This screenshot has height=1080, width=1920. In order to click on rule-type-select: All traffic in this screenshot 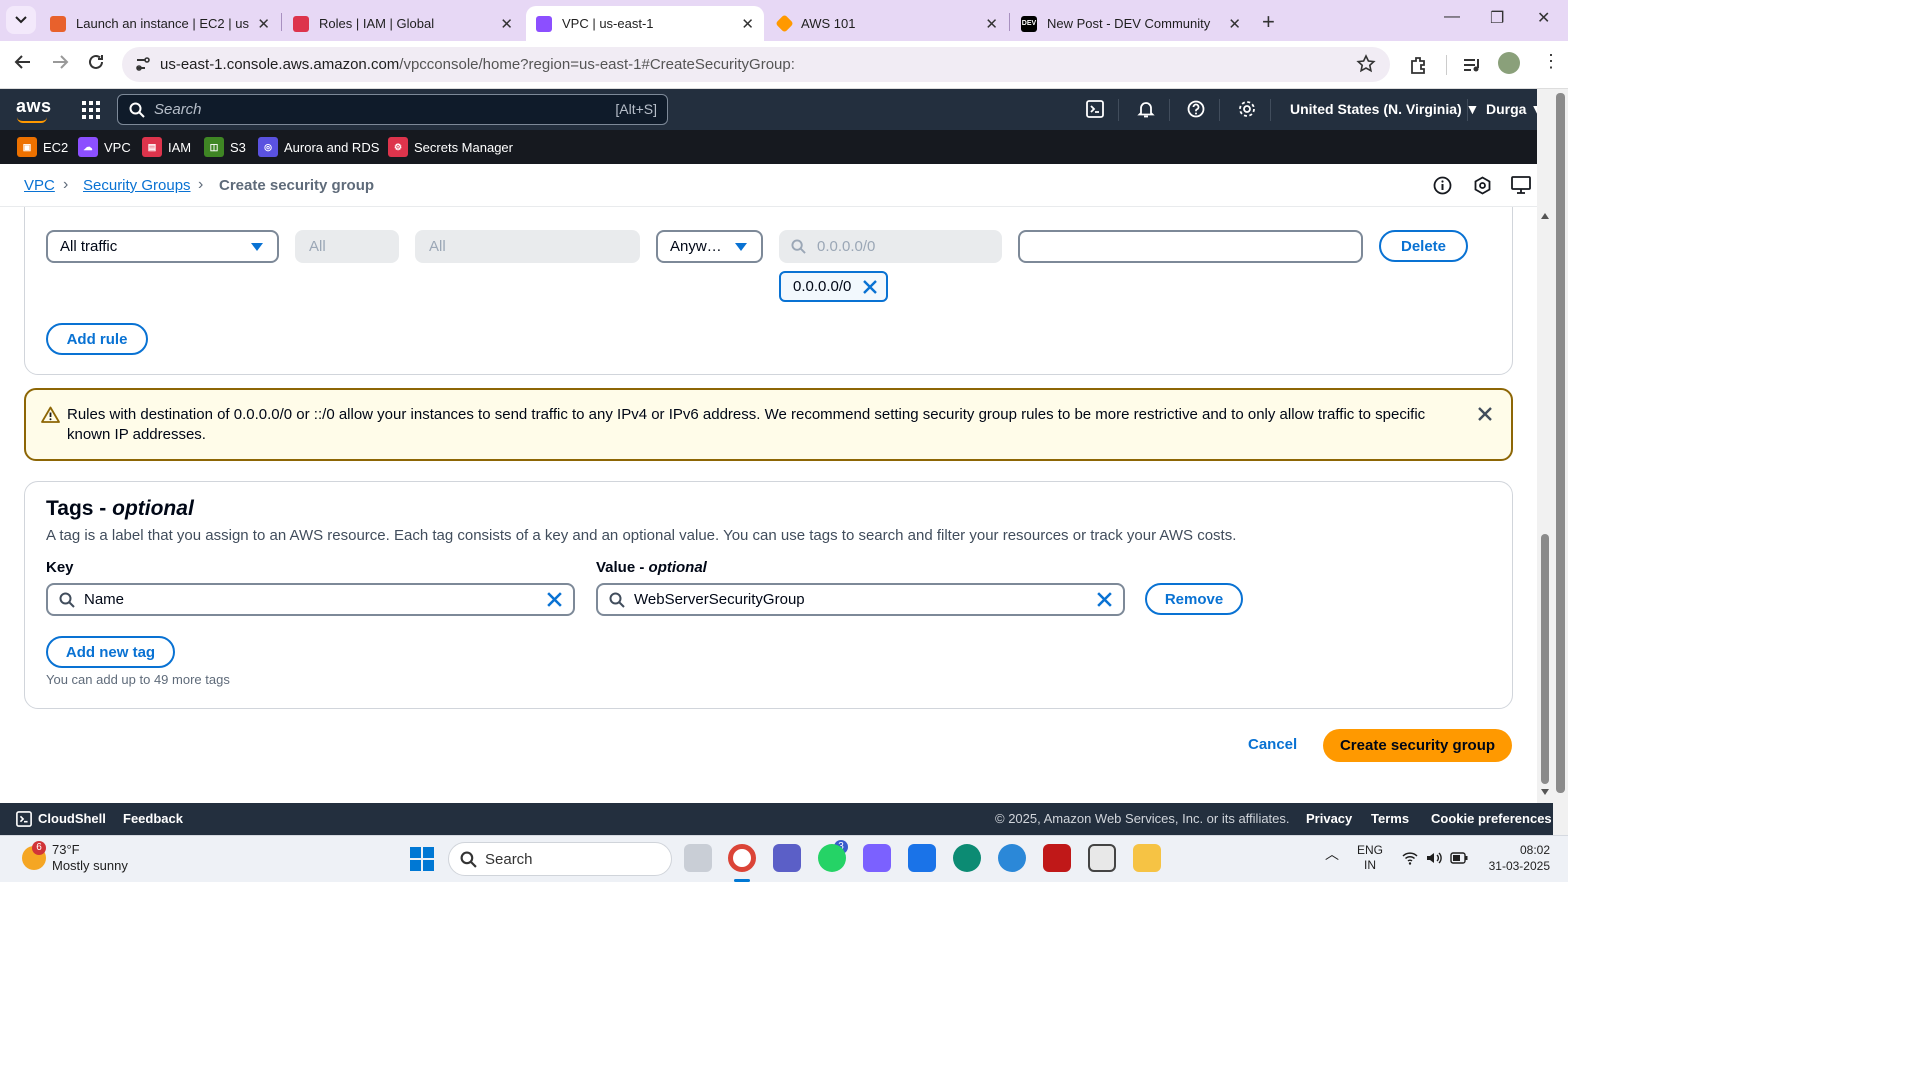, I will do `click(162, 246)`.